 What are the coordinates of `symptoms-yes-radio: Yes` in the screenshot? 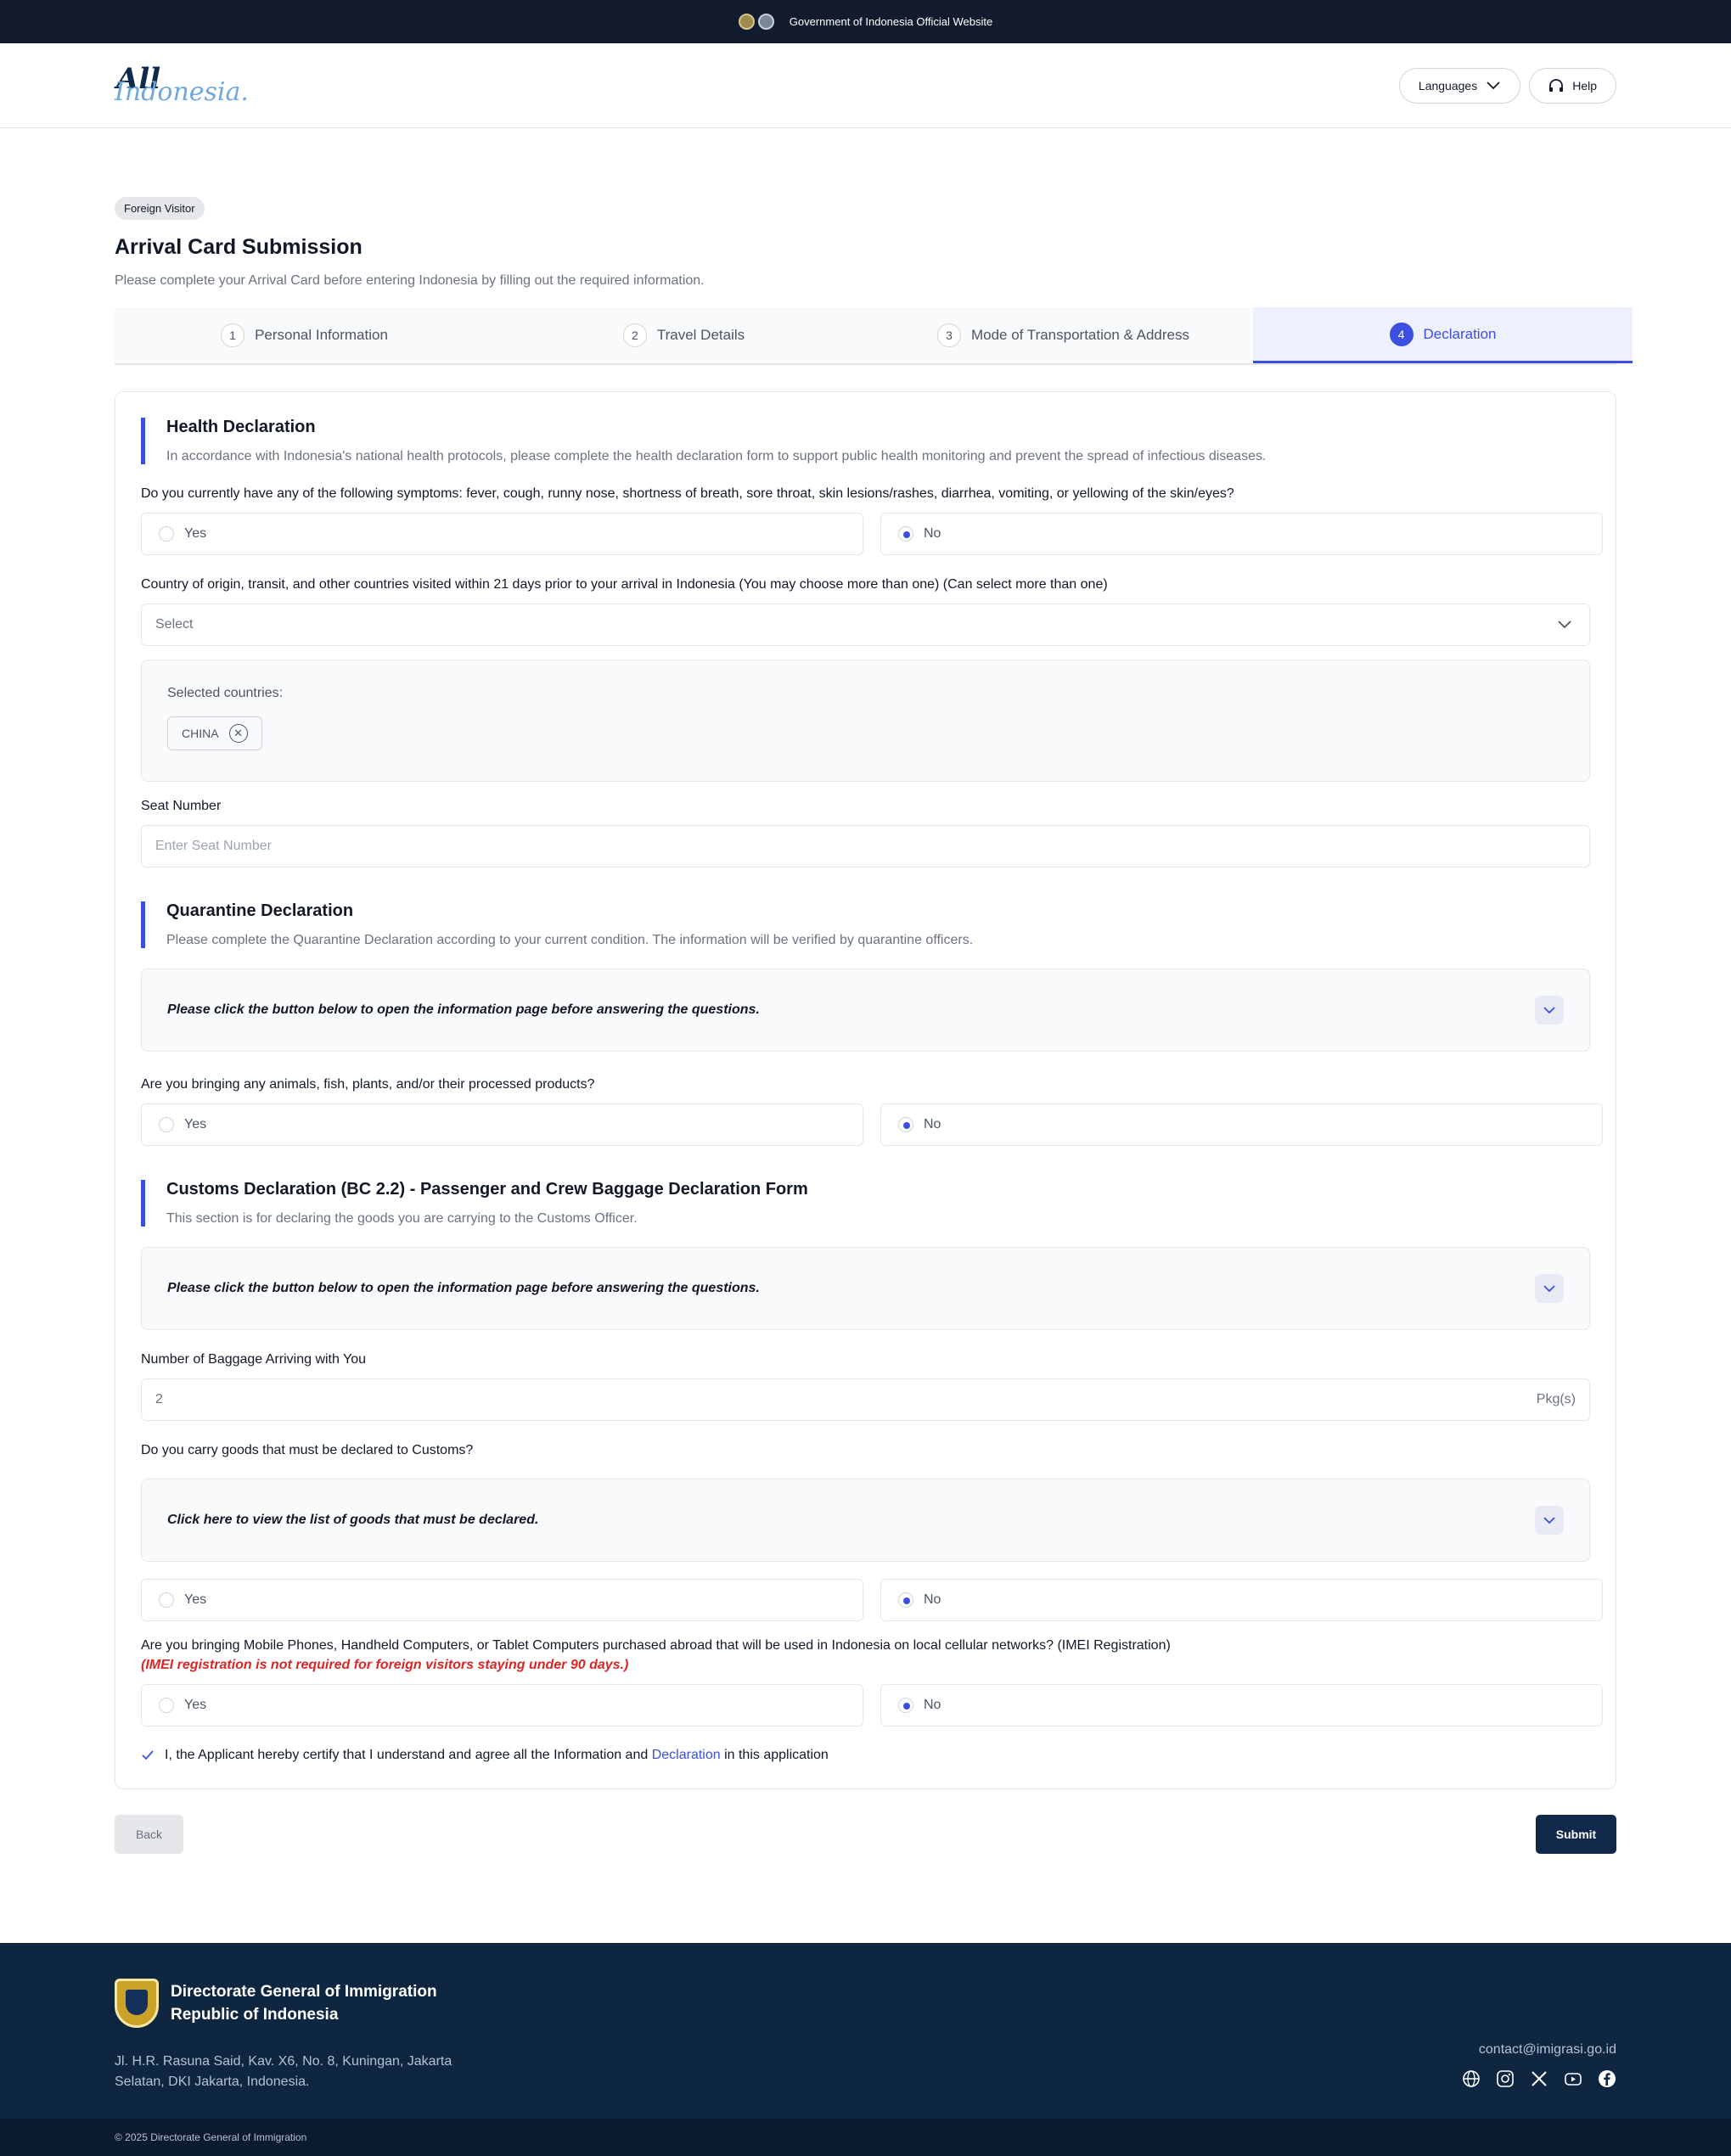 It's located at (502, 534).